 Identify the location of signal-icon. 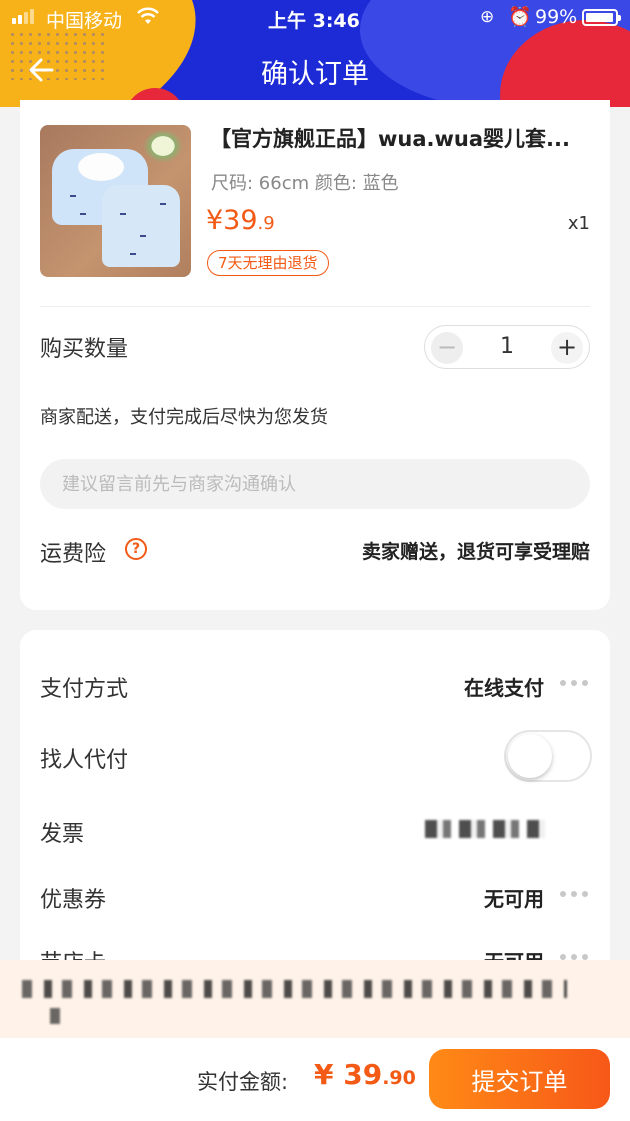
(23, 16).